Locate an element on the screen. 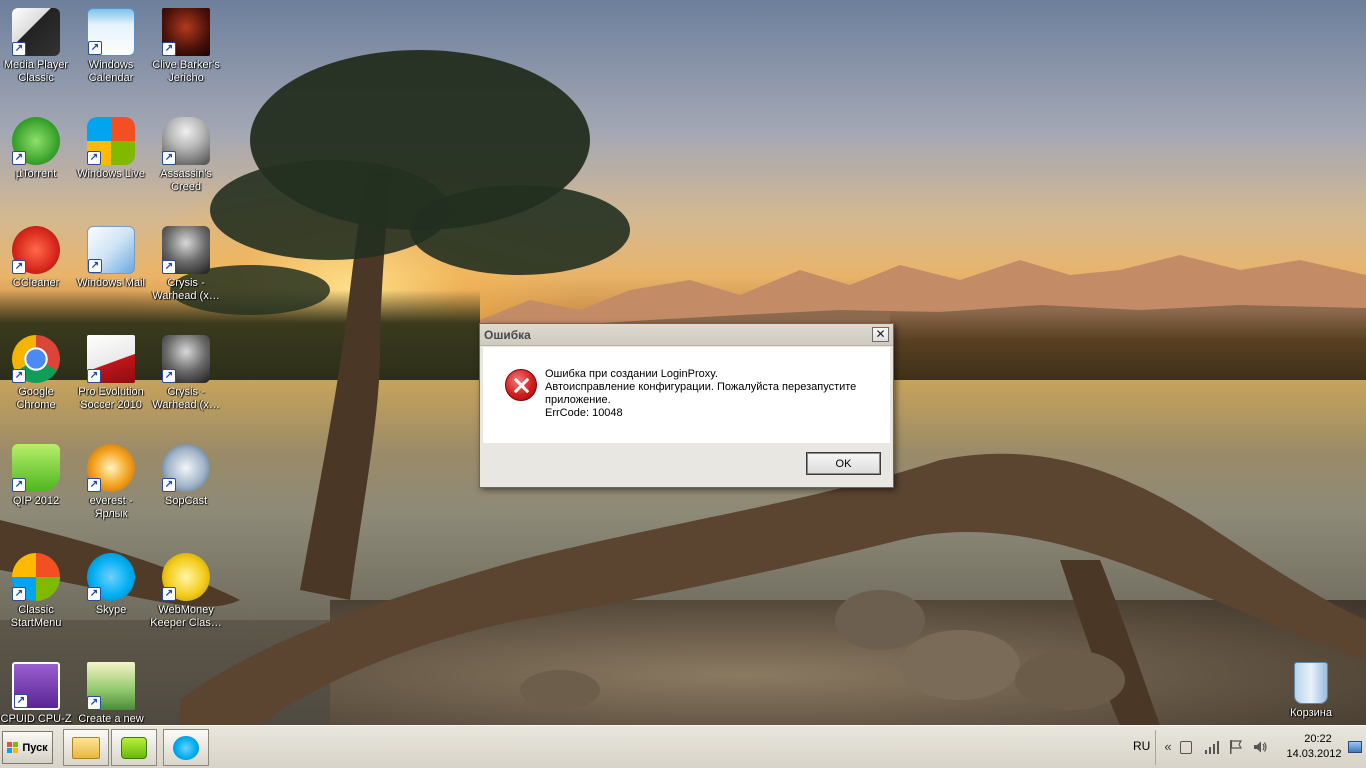 This screenshot has width=1366, height=768. message-line: Ошибка при создании LoginProxy. is located at coordinates (631, 374).